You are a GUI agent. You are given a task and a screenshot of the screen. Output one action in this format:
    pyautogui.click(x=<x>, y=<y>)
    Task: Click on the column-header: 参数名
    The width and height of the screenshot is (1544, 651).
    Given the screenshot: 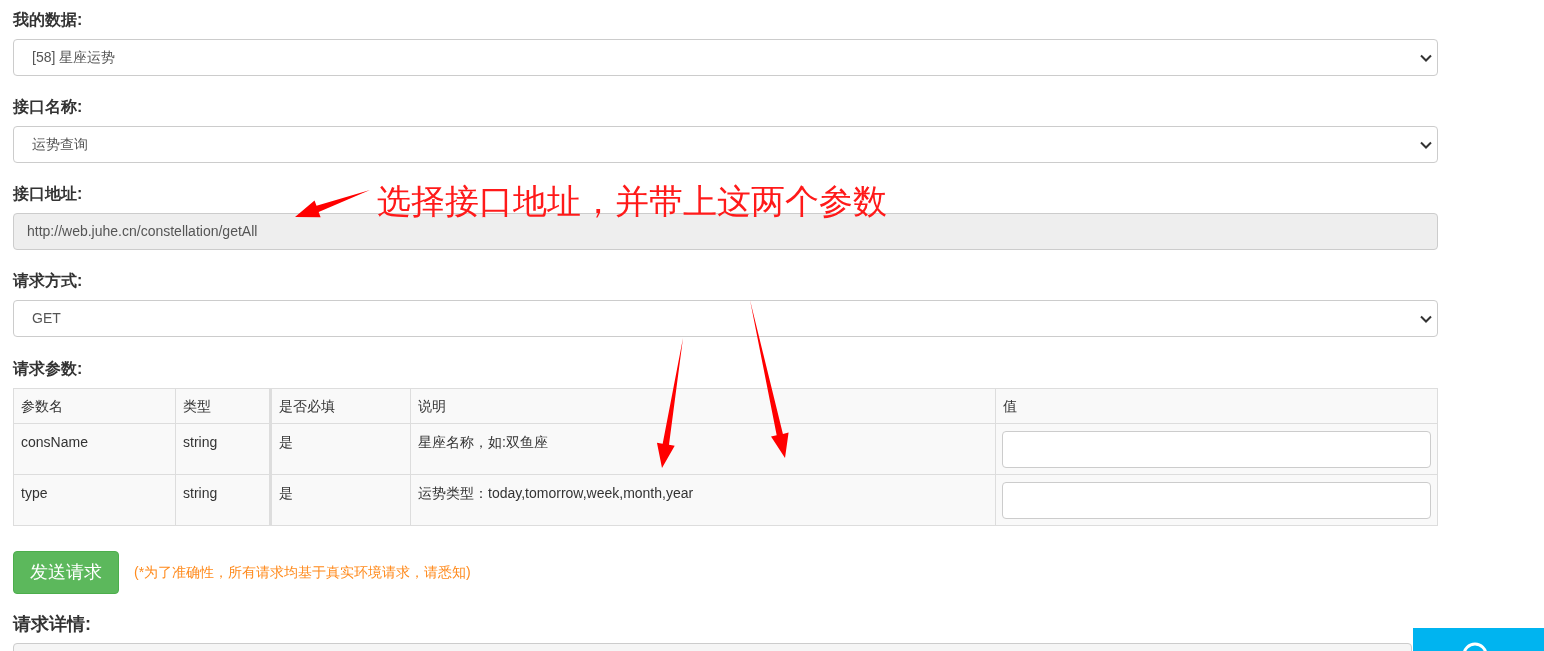 What is the action you would take?
    pyautogui.click(x=94, y=406)
    